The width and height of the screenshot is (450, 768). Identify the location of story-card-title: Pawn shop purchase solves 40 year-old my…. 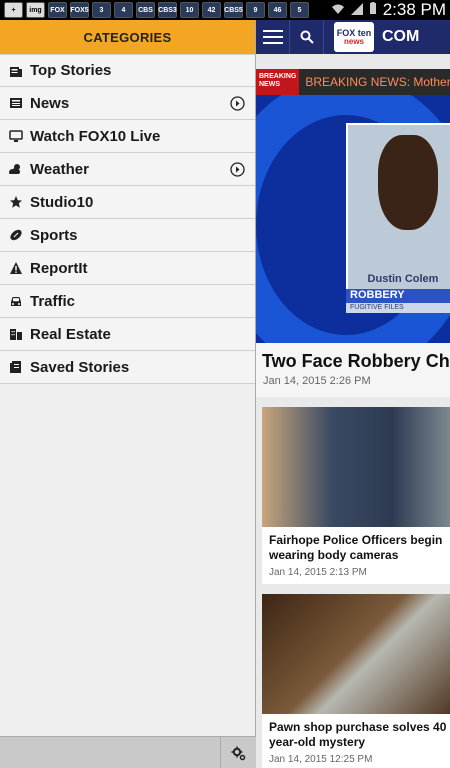
(358, 734).